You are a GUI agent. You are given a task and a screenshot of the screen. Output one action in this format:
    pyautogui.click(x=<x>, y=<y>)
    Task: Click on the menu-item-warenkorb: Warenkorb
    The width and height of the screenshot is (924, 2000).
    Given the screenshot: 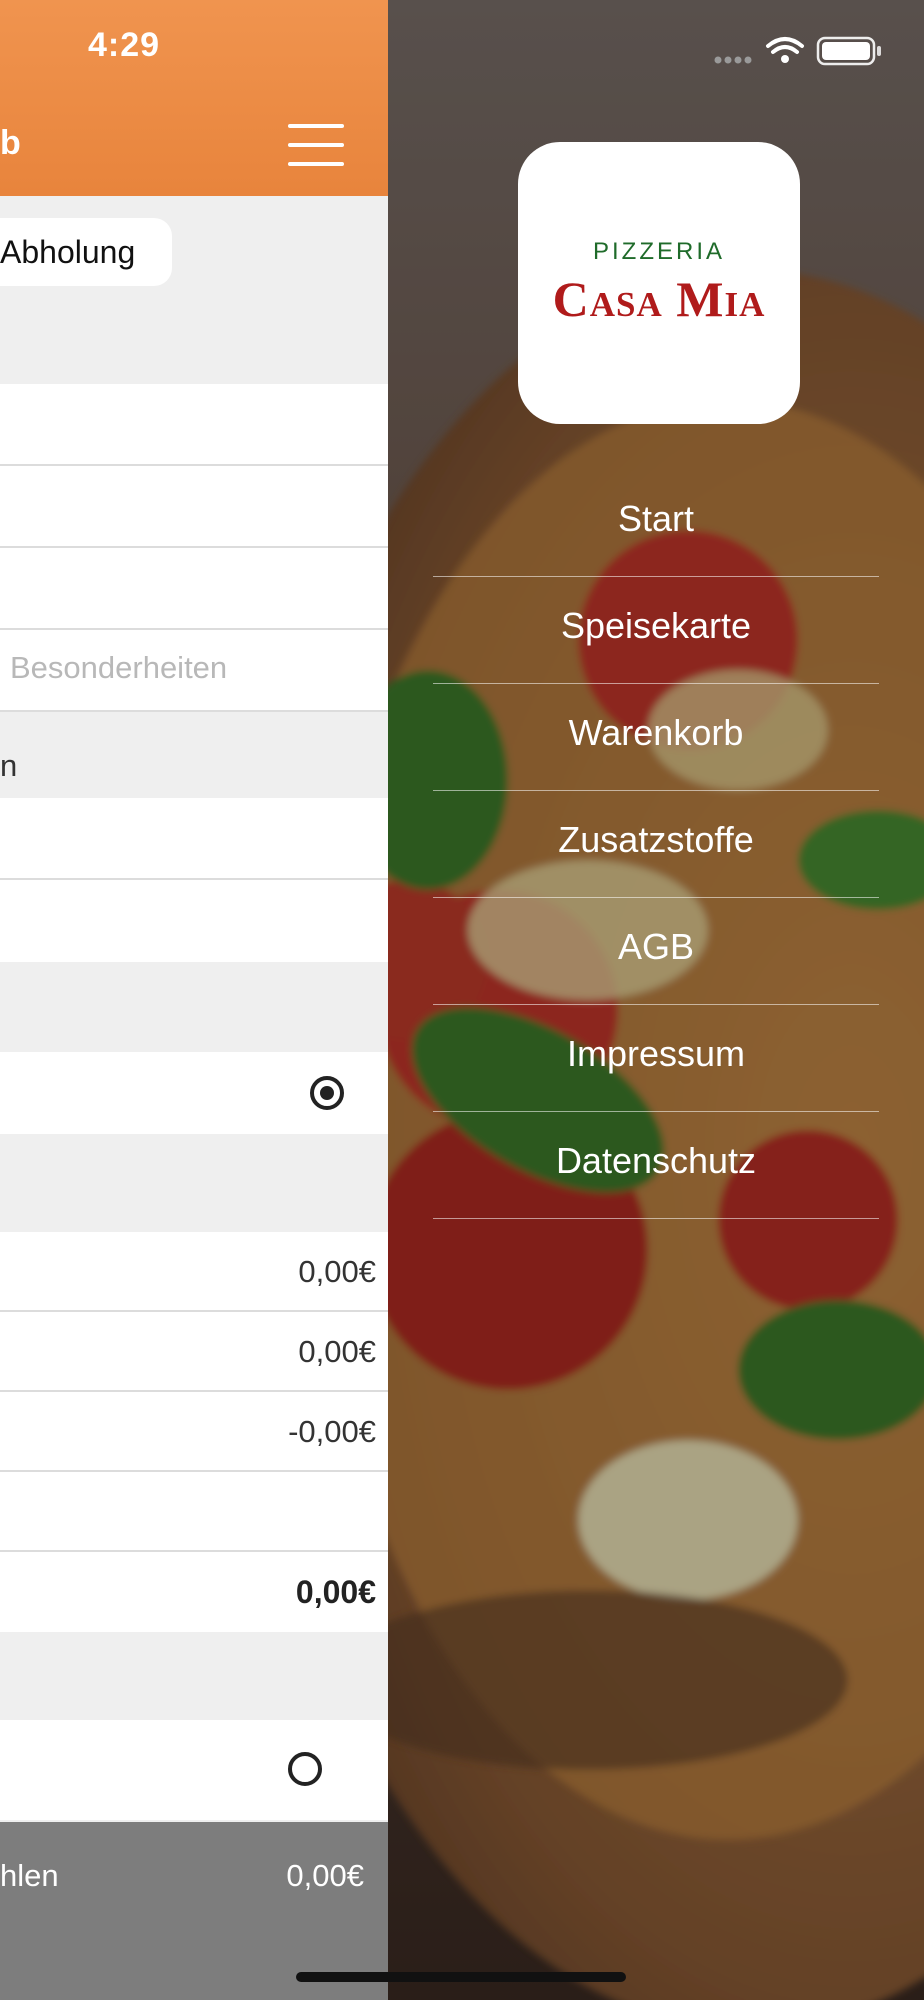 What is the action you would take?
    pyautogui.click(x=656, y=737)
    